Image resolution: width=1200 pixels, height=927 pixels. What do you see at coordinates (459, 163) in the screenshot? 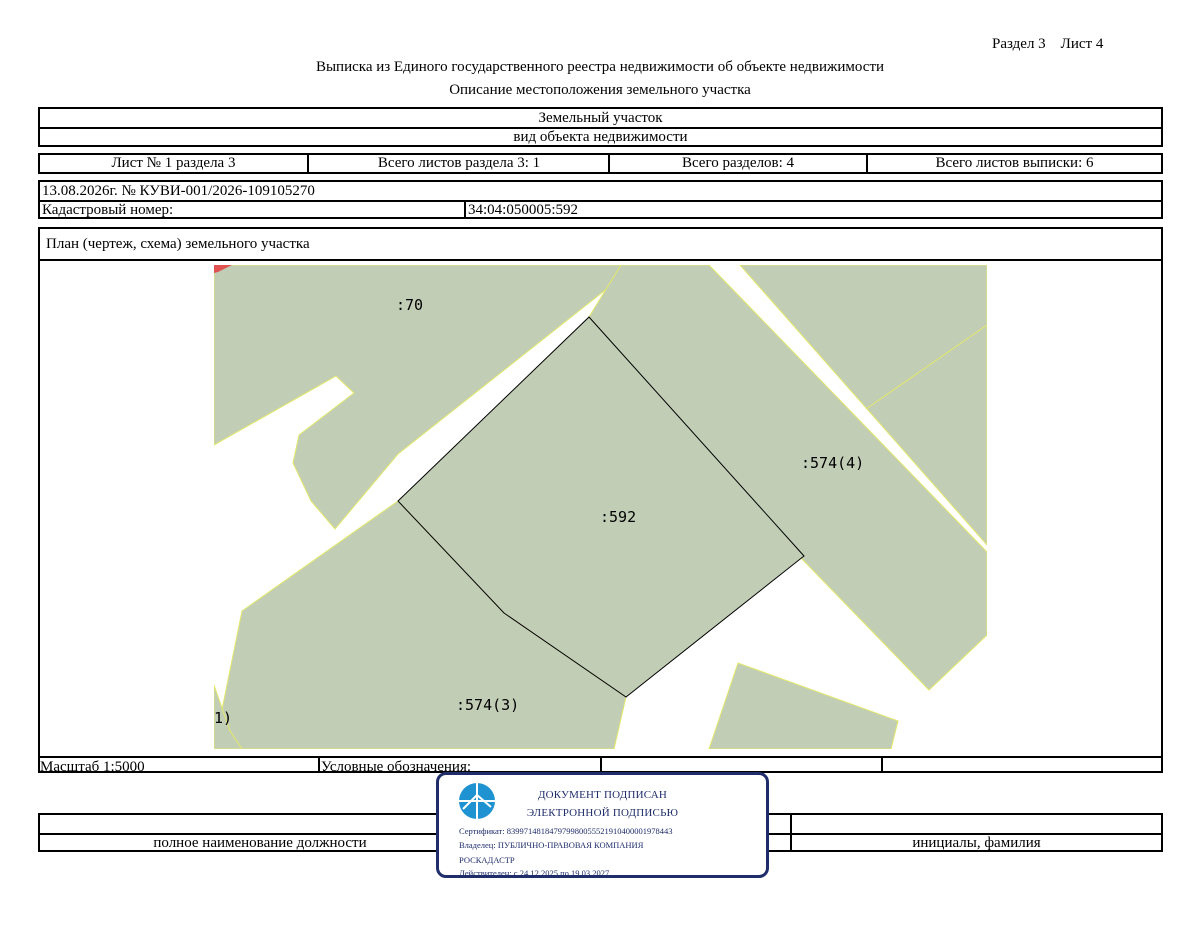
I see `total-section-sheets: Всего листов раздела 3: 1` at bounding box center [459, 163].